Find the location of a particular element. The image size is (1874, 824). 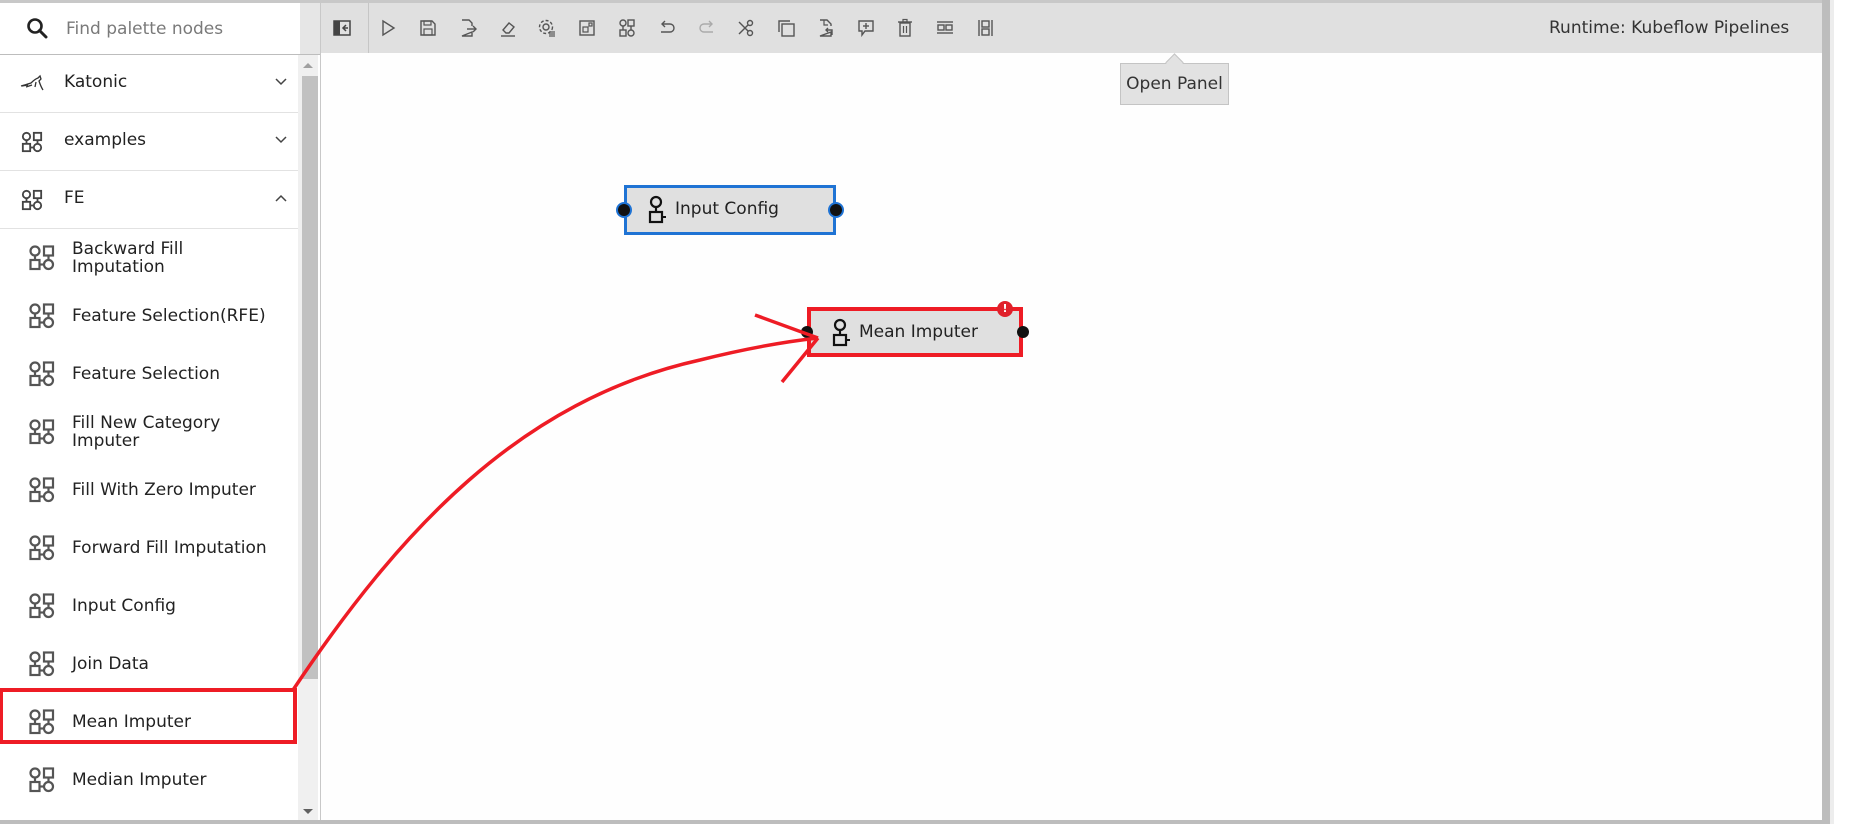

palette-node-label-line: Backward Fill is located at coordinates (128, 249).